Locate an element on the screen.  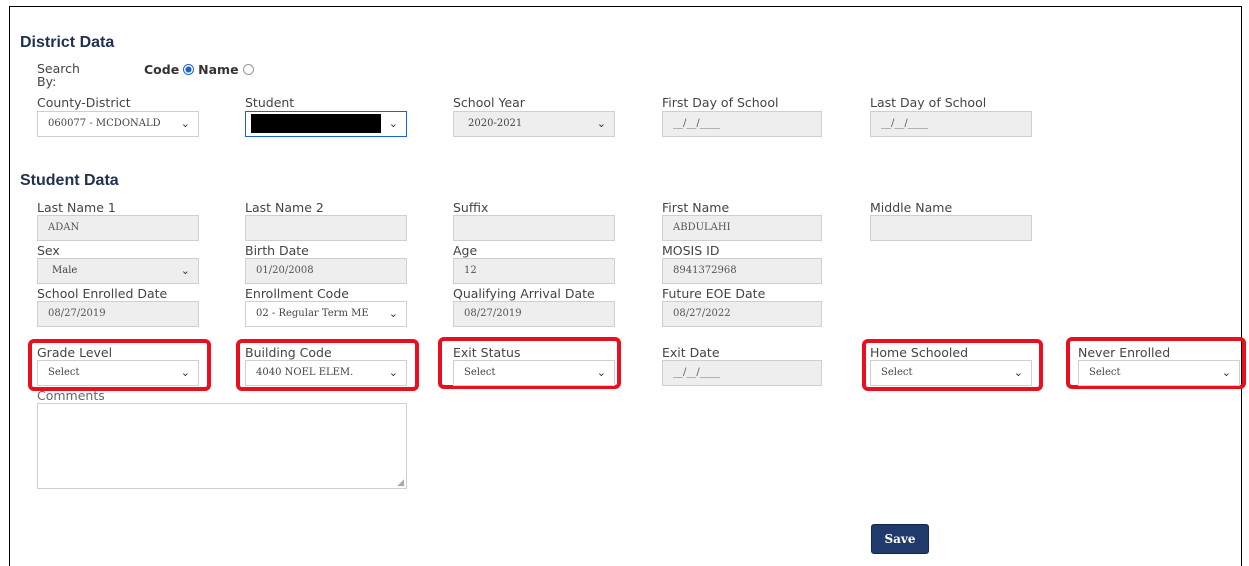
county-district-label: County-District is located at coordinates (84, 102).